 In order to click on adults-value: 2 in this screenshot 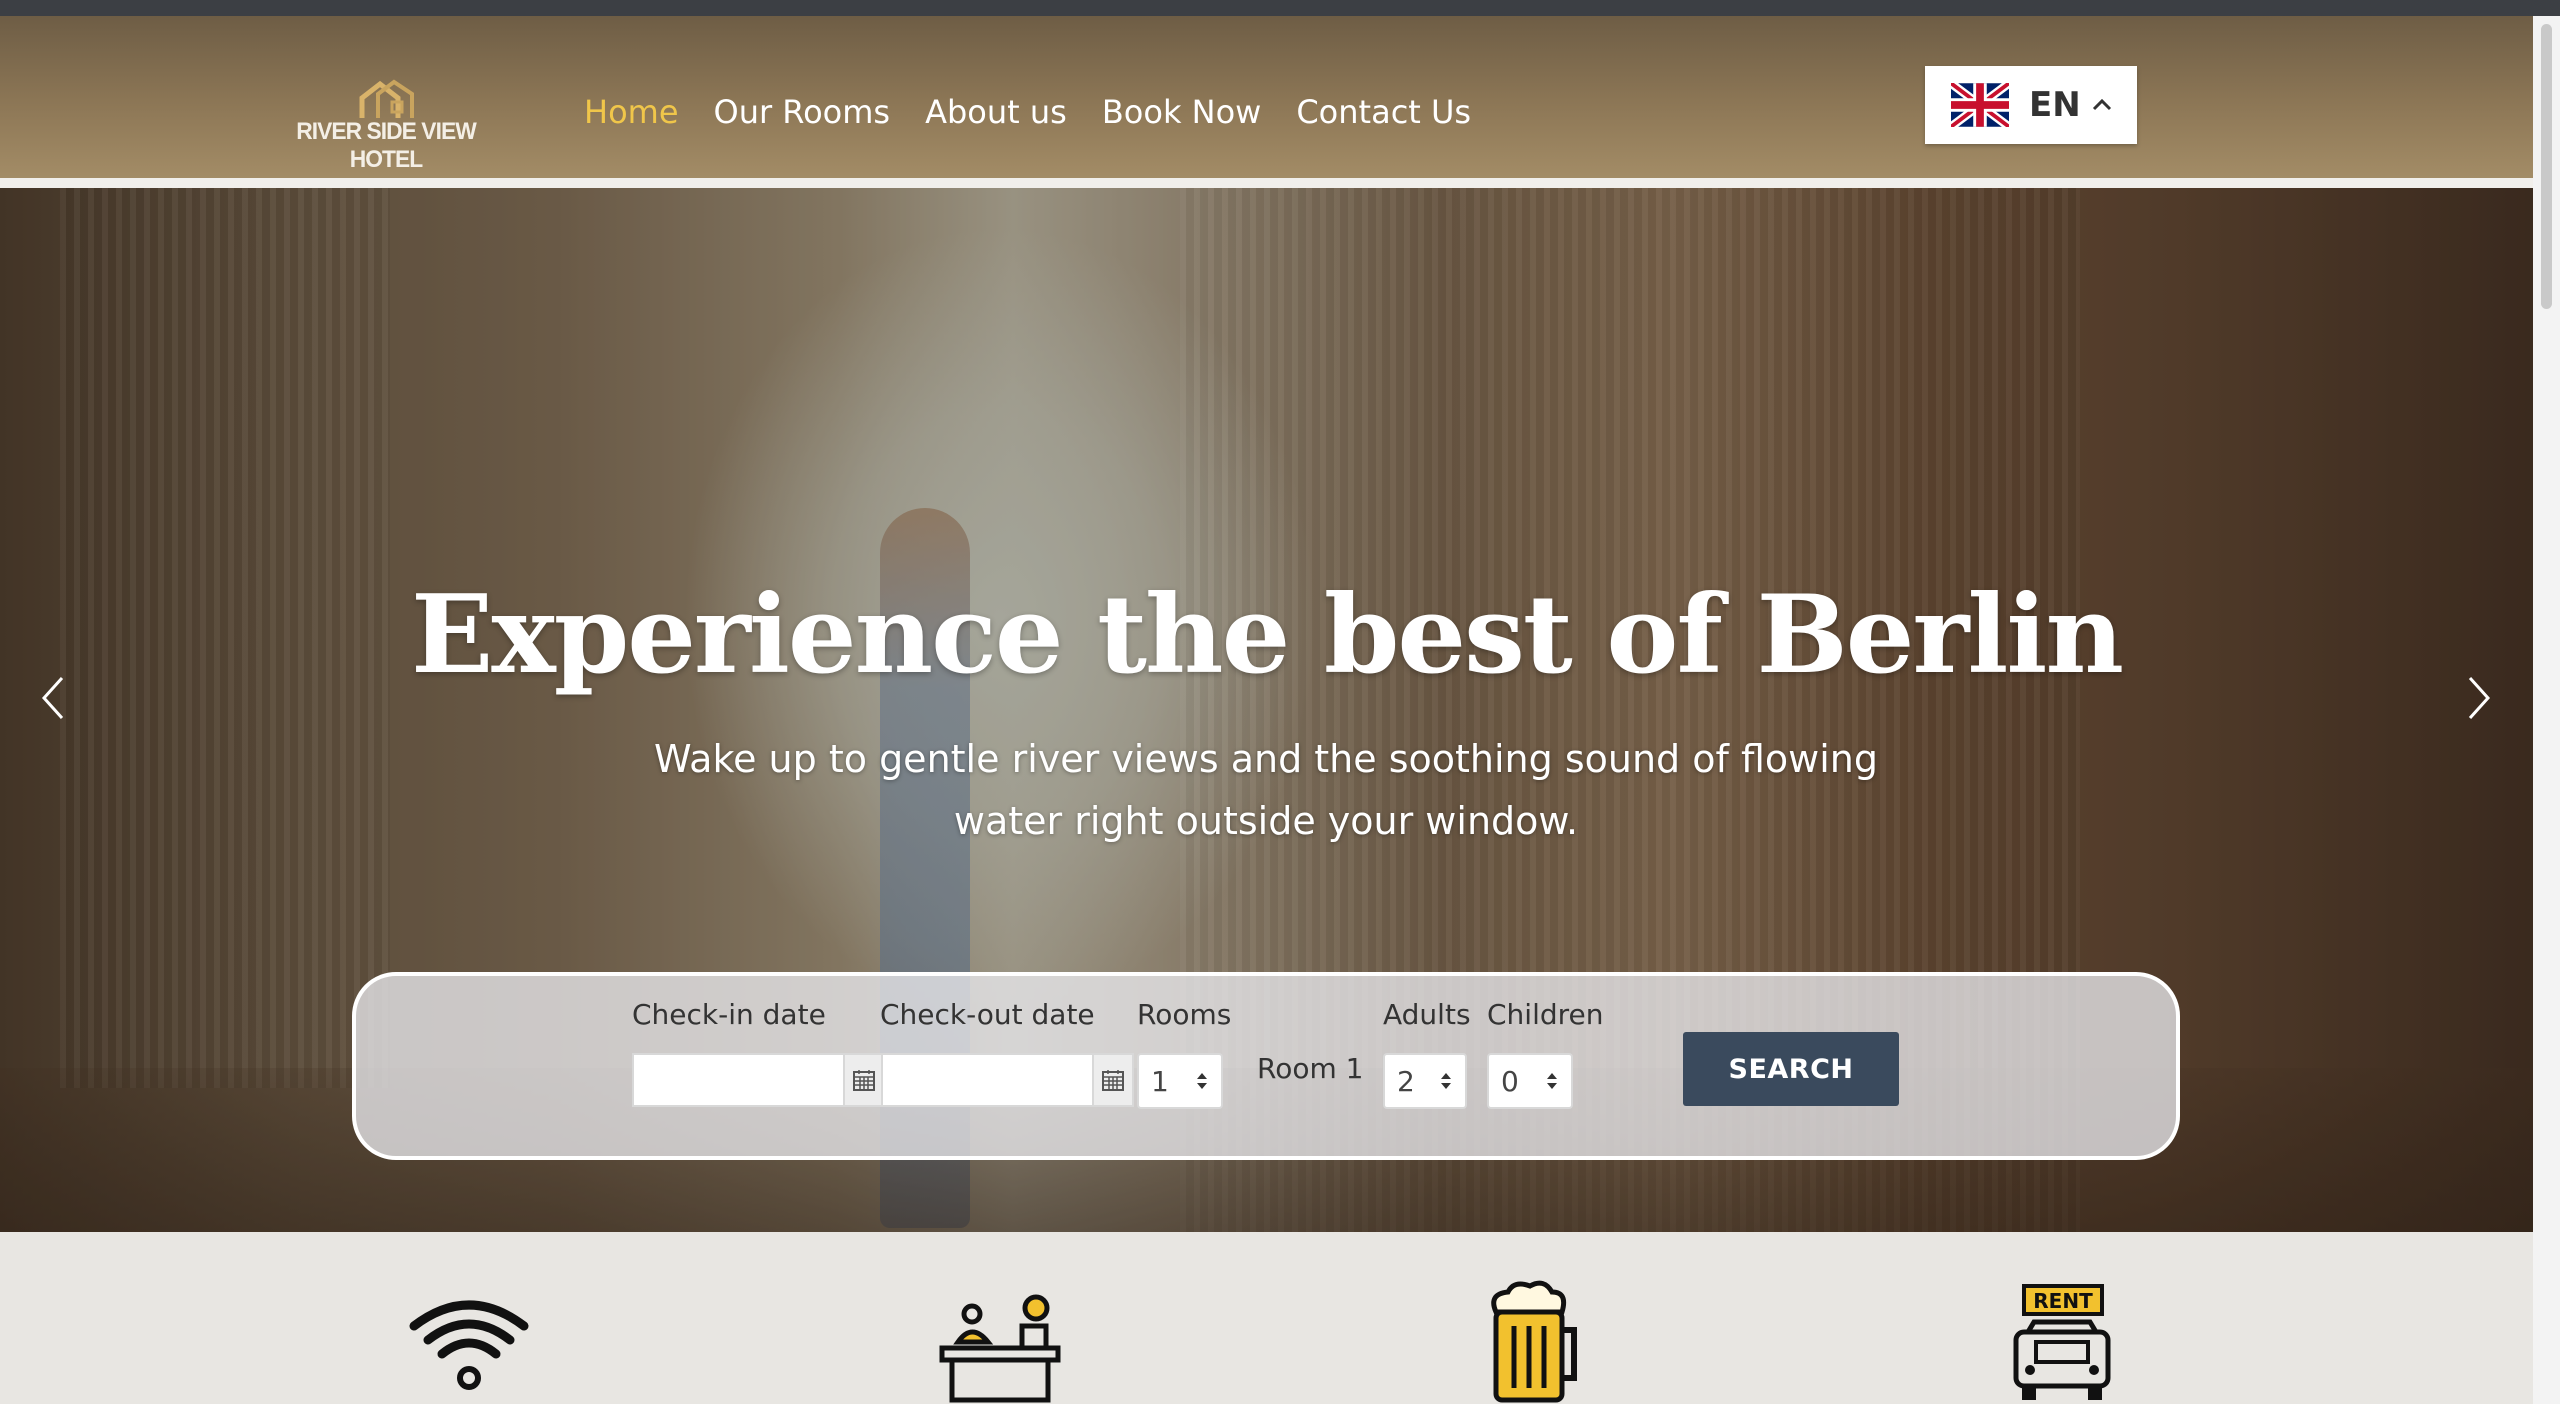, I will do `click(1406, 1081)`.